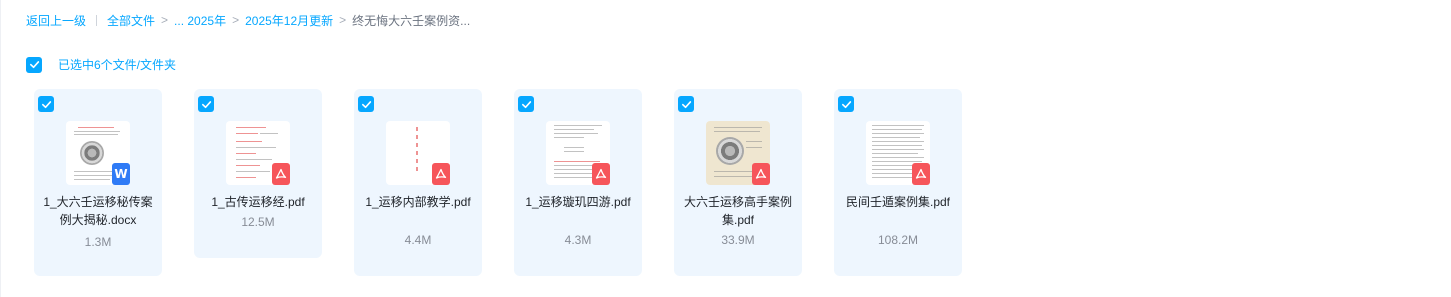 This screenshot has height=297, width=1451. I want to click on word-file-icon: W, so click(121, 174).